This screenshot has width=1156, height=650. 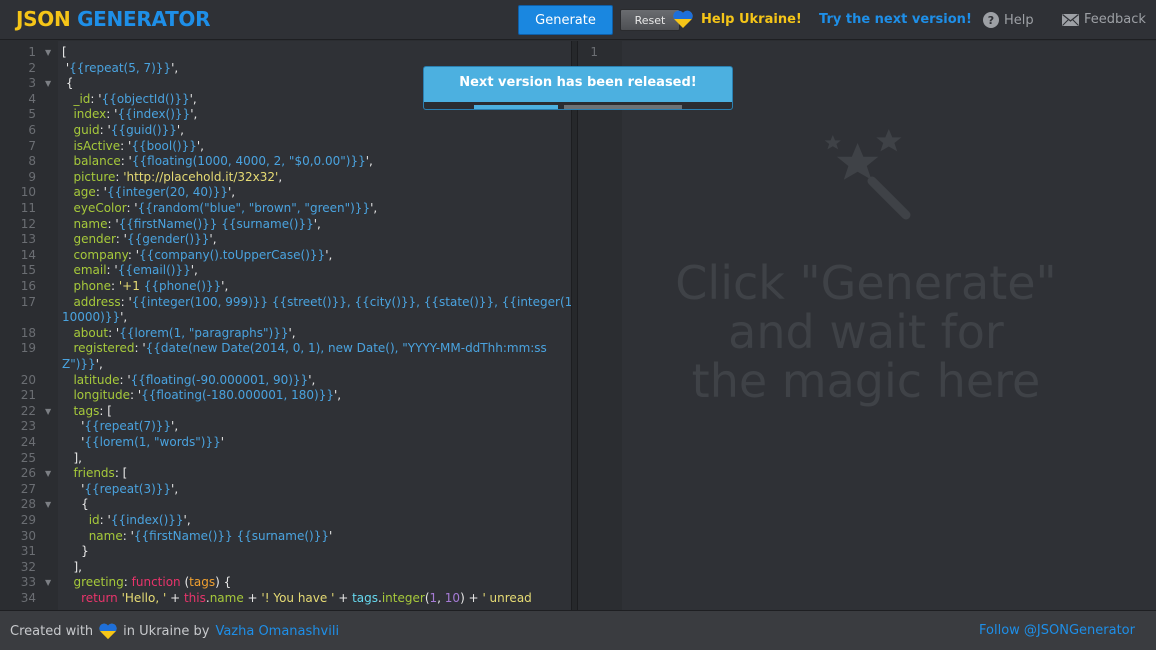 What do you see at coordinates (135, 270) in the screenshot?
I see `code-text: email: '{{email()}}',` at bounding box center [135, 270].